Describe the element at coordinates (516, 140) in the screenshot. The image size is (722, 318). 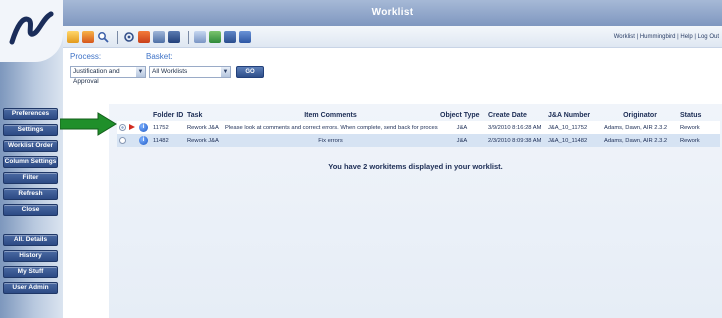
I see `create-date-cell: 2/3/2010 8:09:38 AM` at that location.